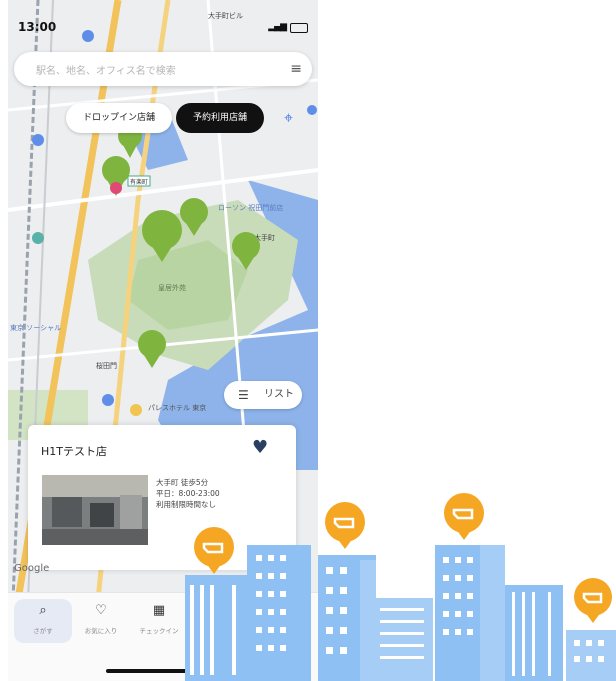 This screenshot has width=616, height=681. I want to click on home-indicator, so click(171, 671).